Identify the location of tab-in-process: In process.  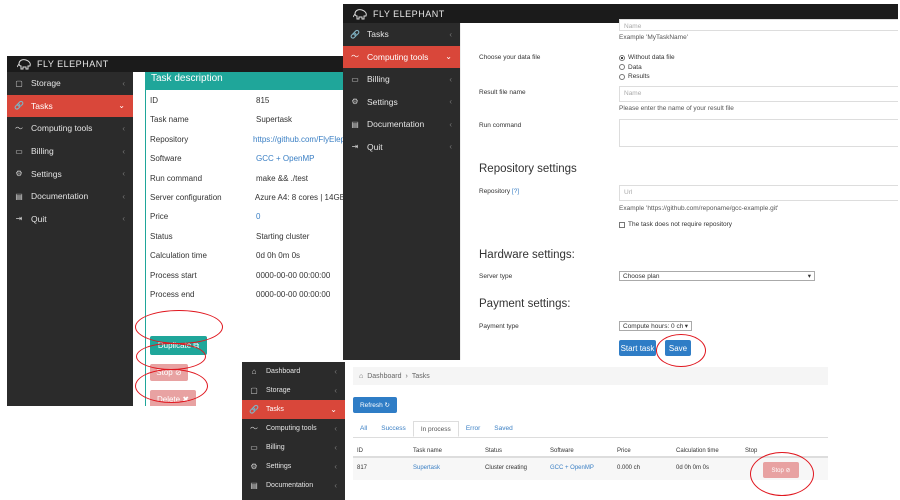
(435, 429).